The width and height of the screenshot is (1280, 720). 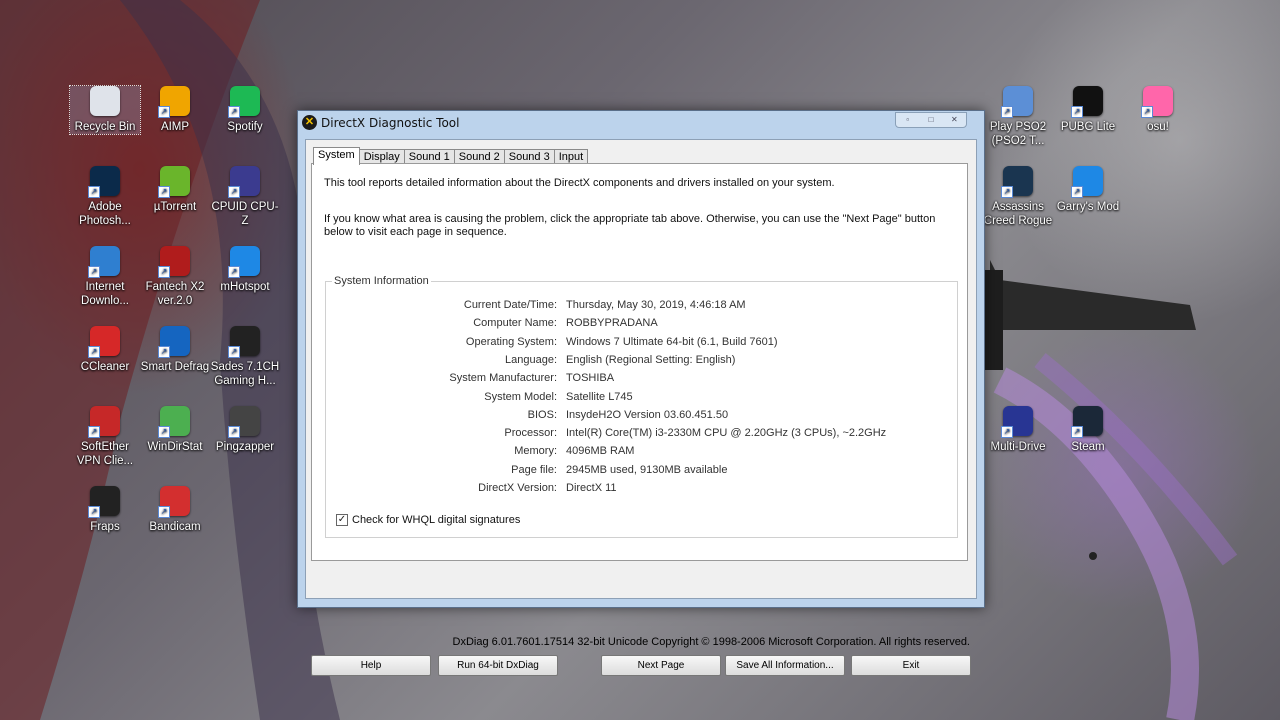 What do you see at coordinates (1017, 182) in the screenshot?
I see `acr-icon: ↗` at bounding box center [1017, 182].